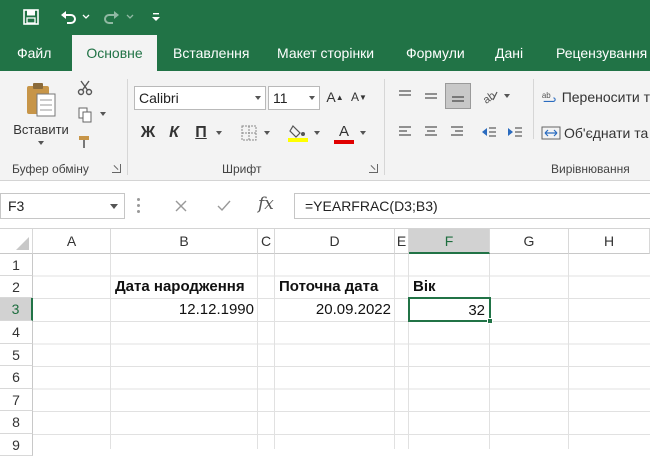  Describe the element at coordinates (529, 241) in the screenshot. I see `column-header-g: G` at that location.